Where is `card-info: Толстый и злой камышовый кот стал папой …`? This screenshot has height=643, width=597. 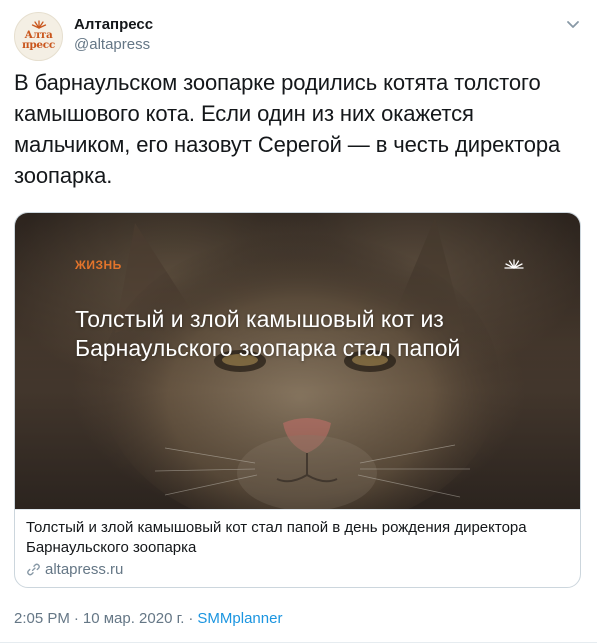 card-info: Толстый и злой камышовый кот стал папой … is located at coordinates (297, 548).